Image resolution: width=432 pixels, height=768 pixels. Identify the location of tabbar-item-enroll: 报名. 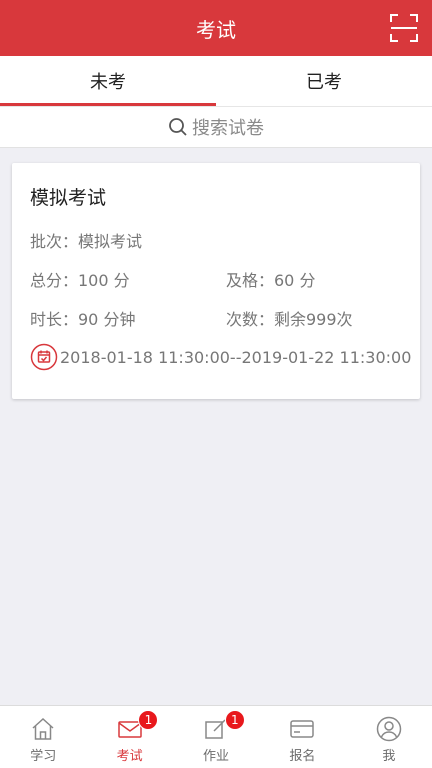
(302, 737).